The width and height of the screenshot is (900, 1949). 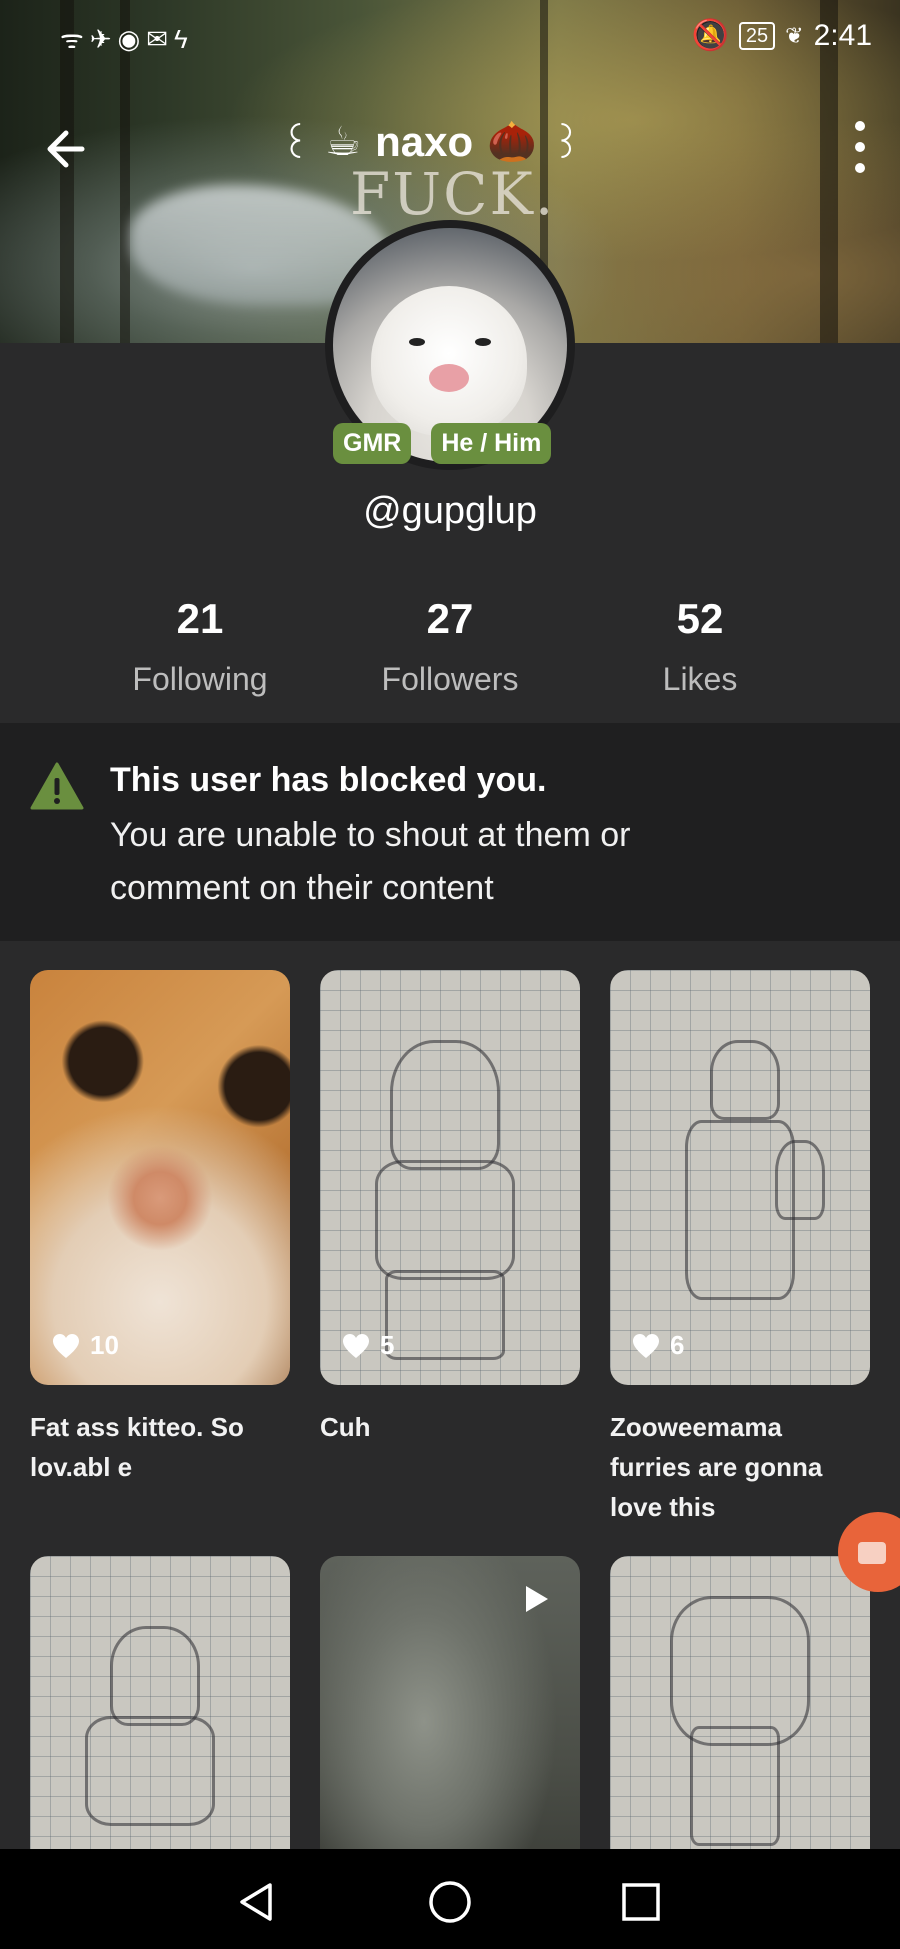 I want to click on like-count: 5, so click(x=387, y=1345).